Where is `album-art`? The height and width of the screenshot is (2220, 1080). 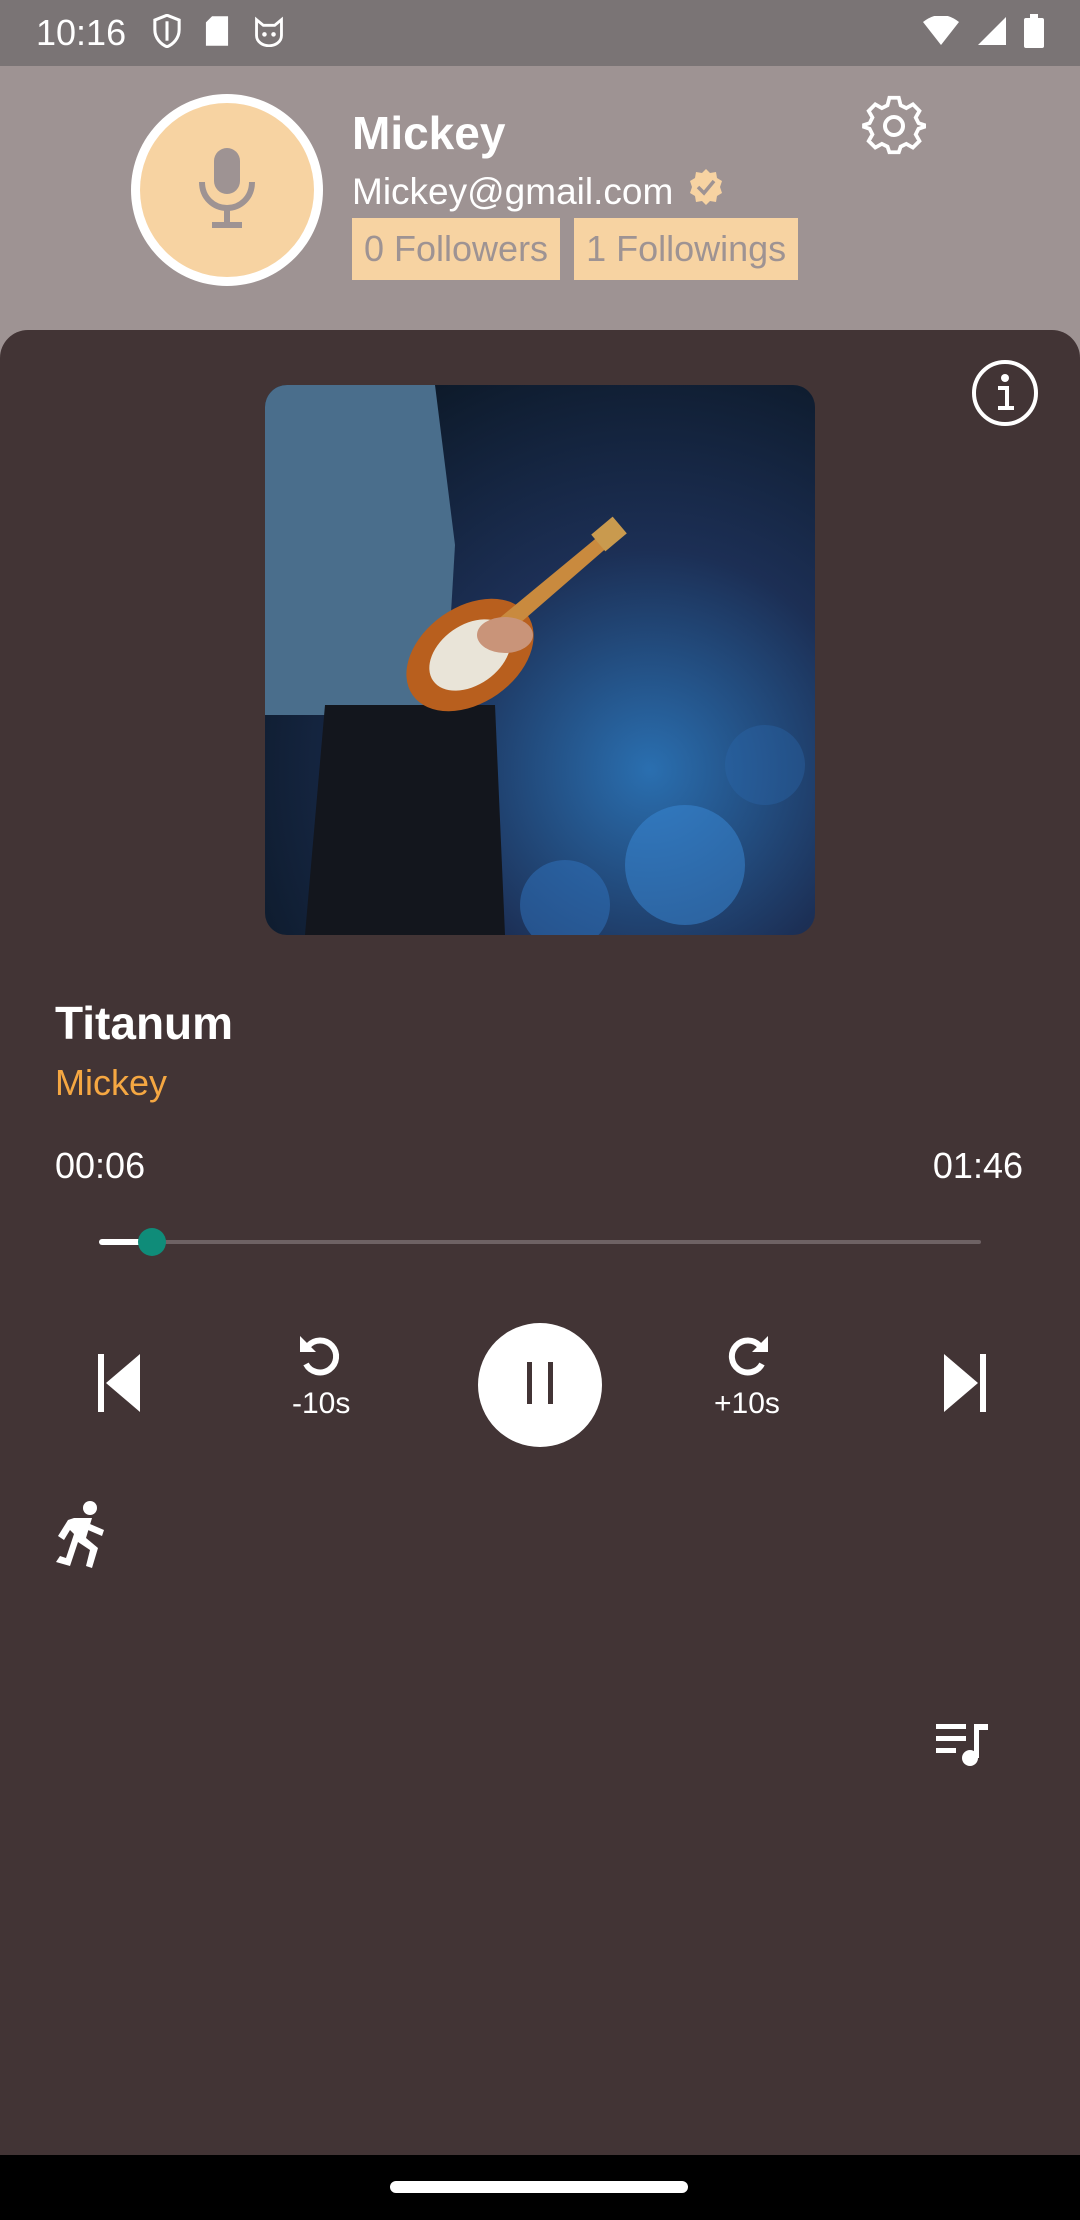
album-art is located at coordinates (540, 660).